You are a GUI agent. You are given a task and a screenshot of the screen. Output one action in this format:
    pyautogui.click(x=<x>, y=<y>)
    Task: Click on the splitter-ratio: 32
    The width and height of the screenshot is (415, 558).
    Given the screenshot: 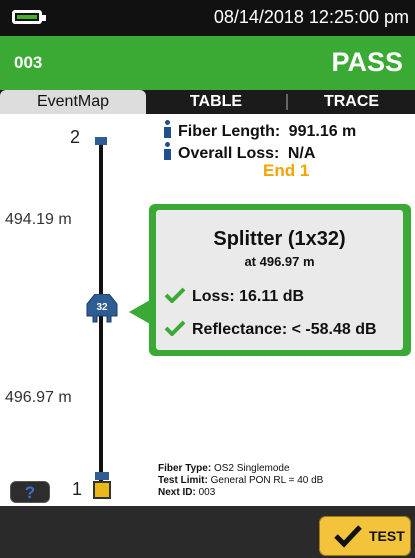 What is the action you would take?
    pyautogui.click(x=102, y=307)
    